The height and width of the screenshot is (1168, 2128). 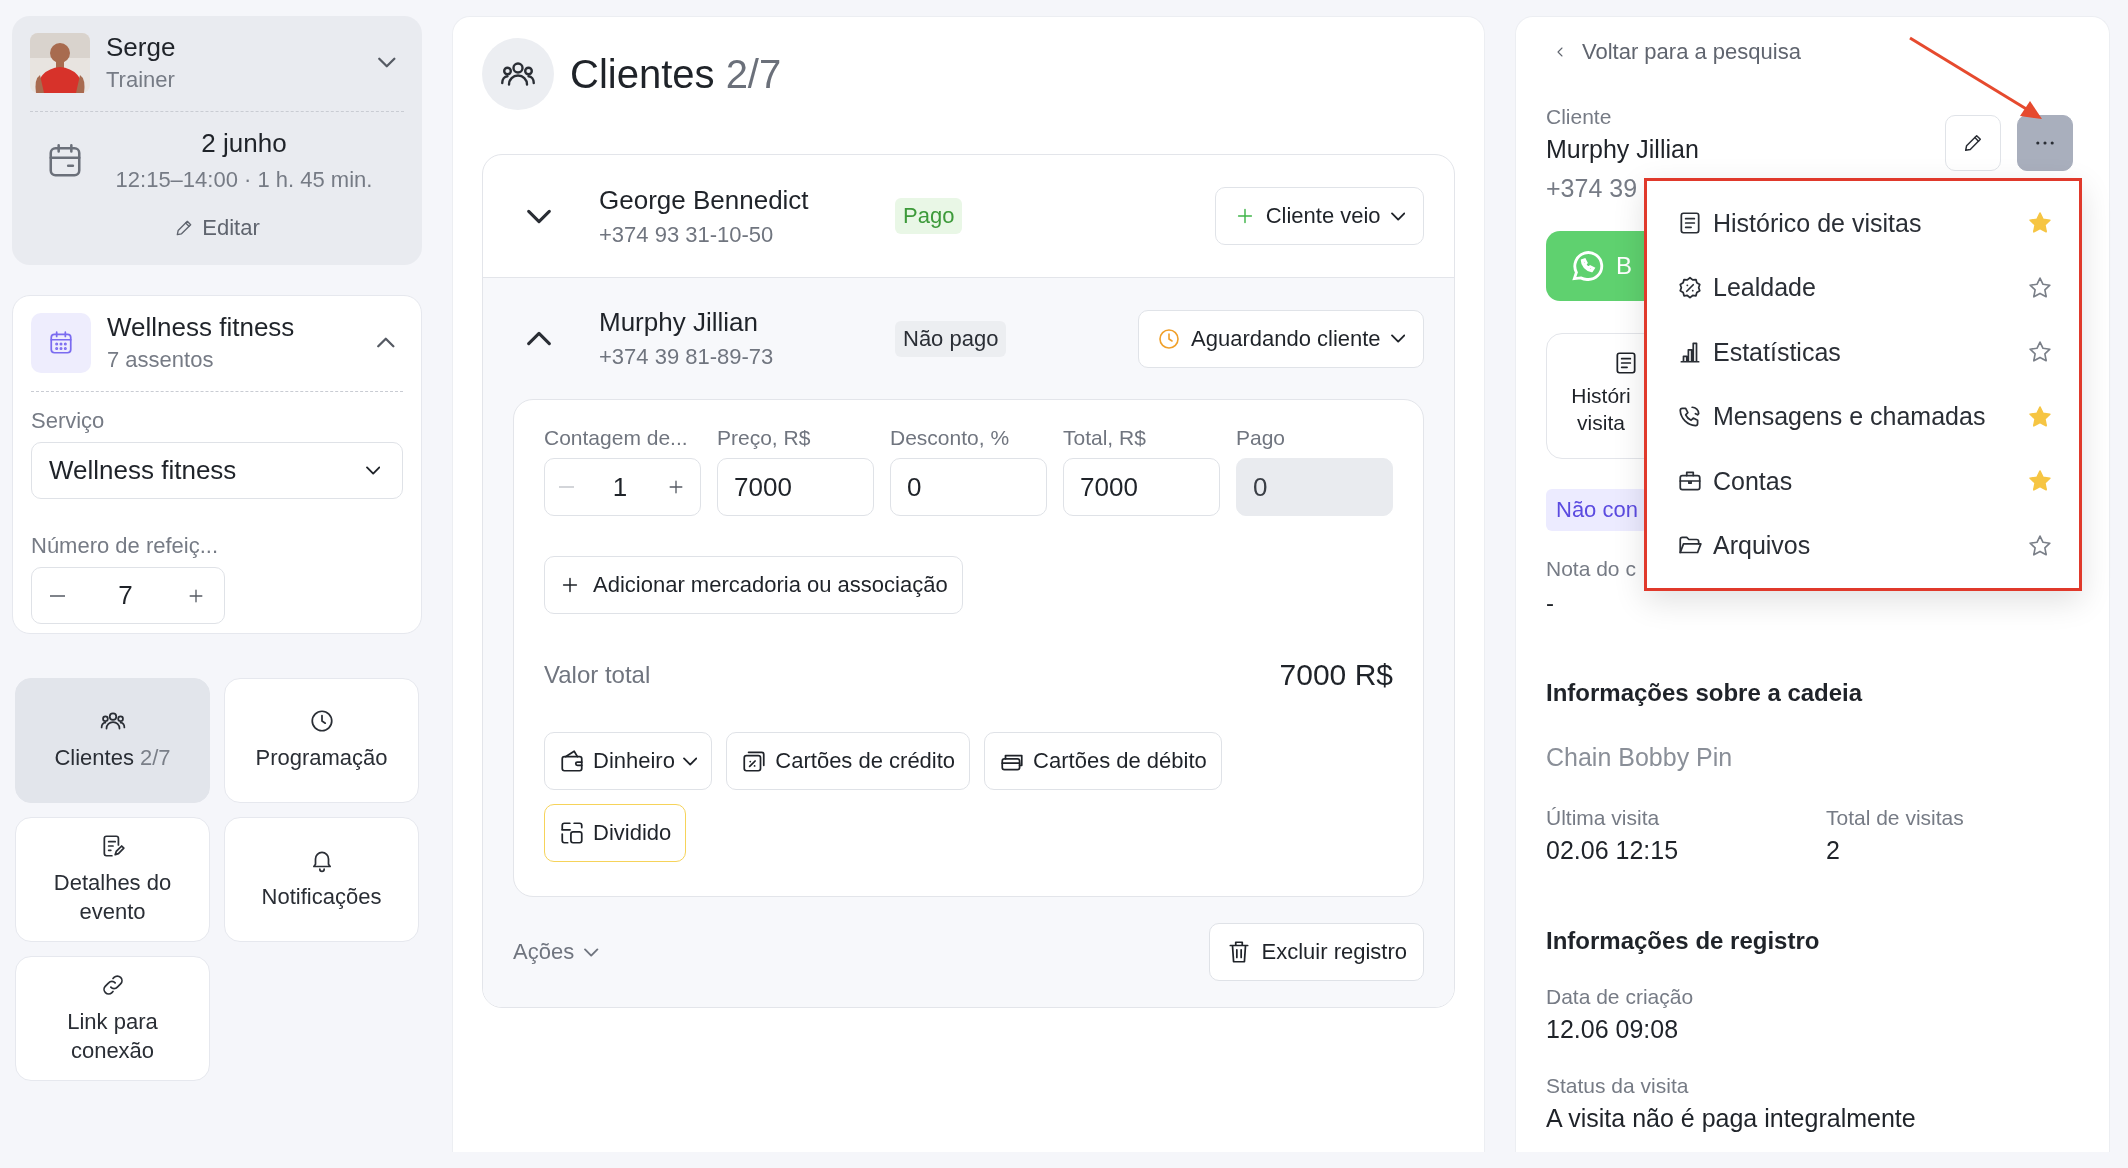 I want to click on menu-item-label: Arquivos, so click(x=1762, y=546).